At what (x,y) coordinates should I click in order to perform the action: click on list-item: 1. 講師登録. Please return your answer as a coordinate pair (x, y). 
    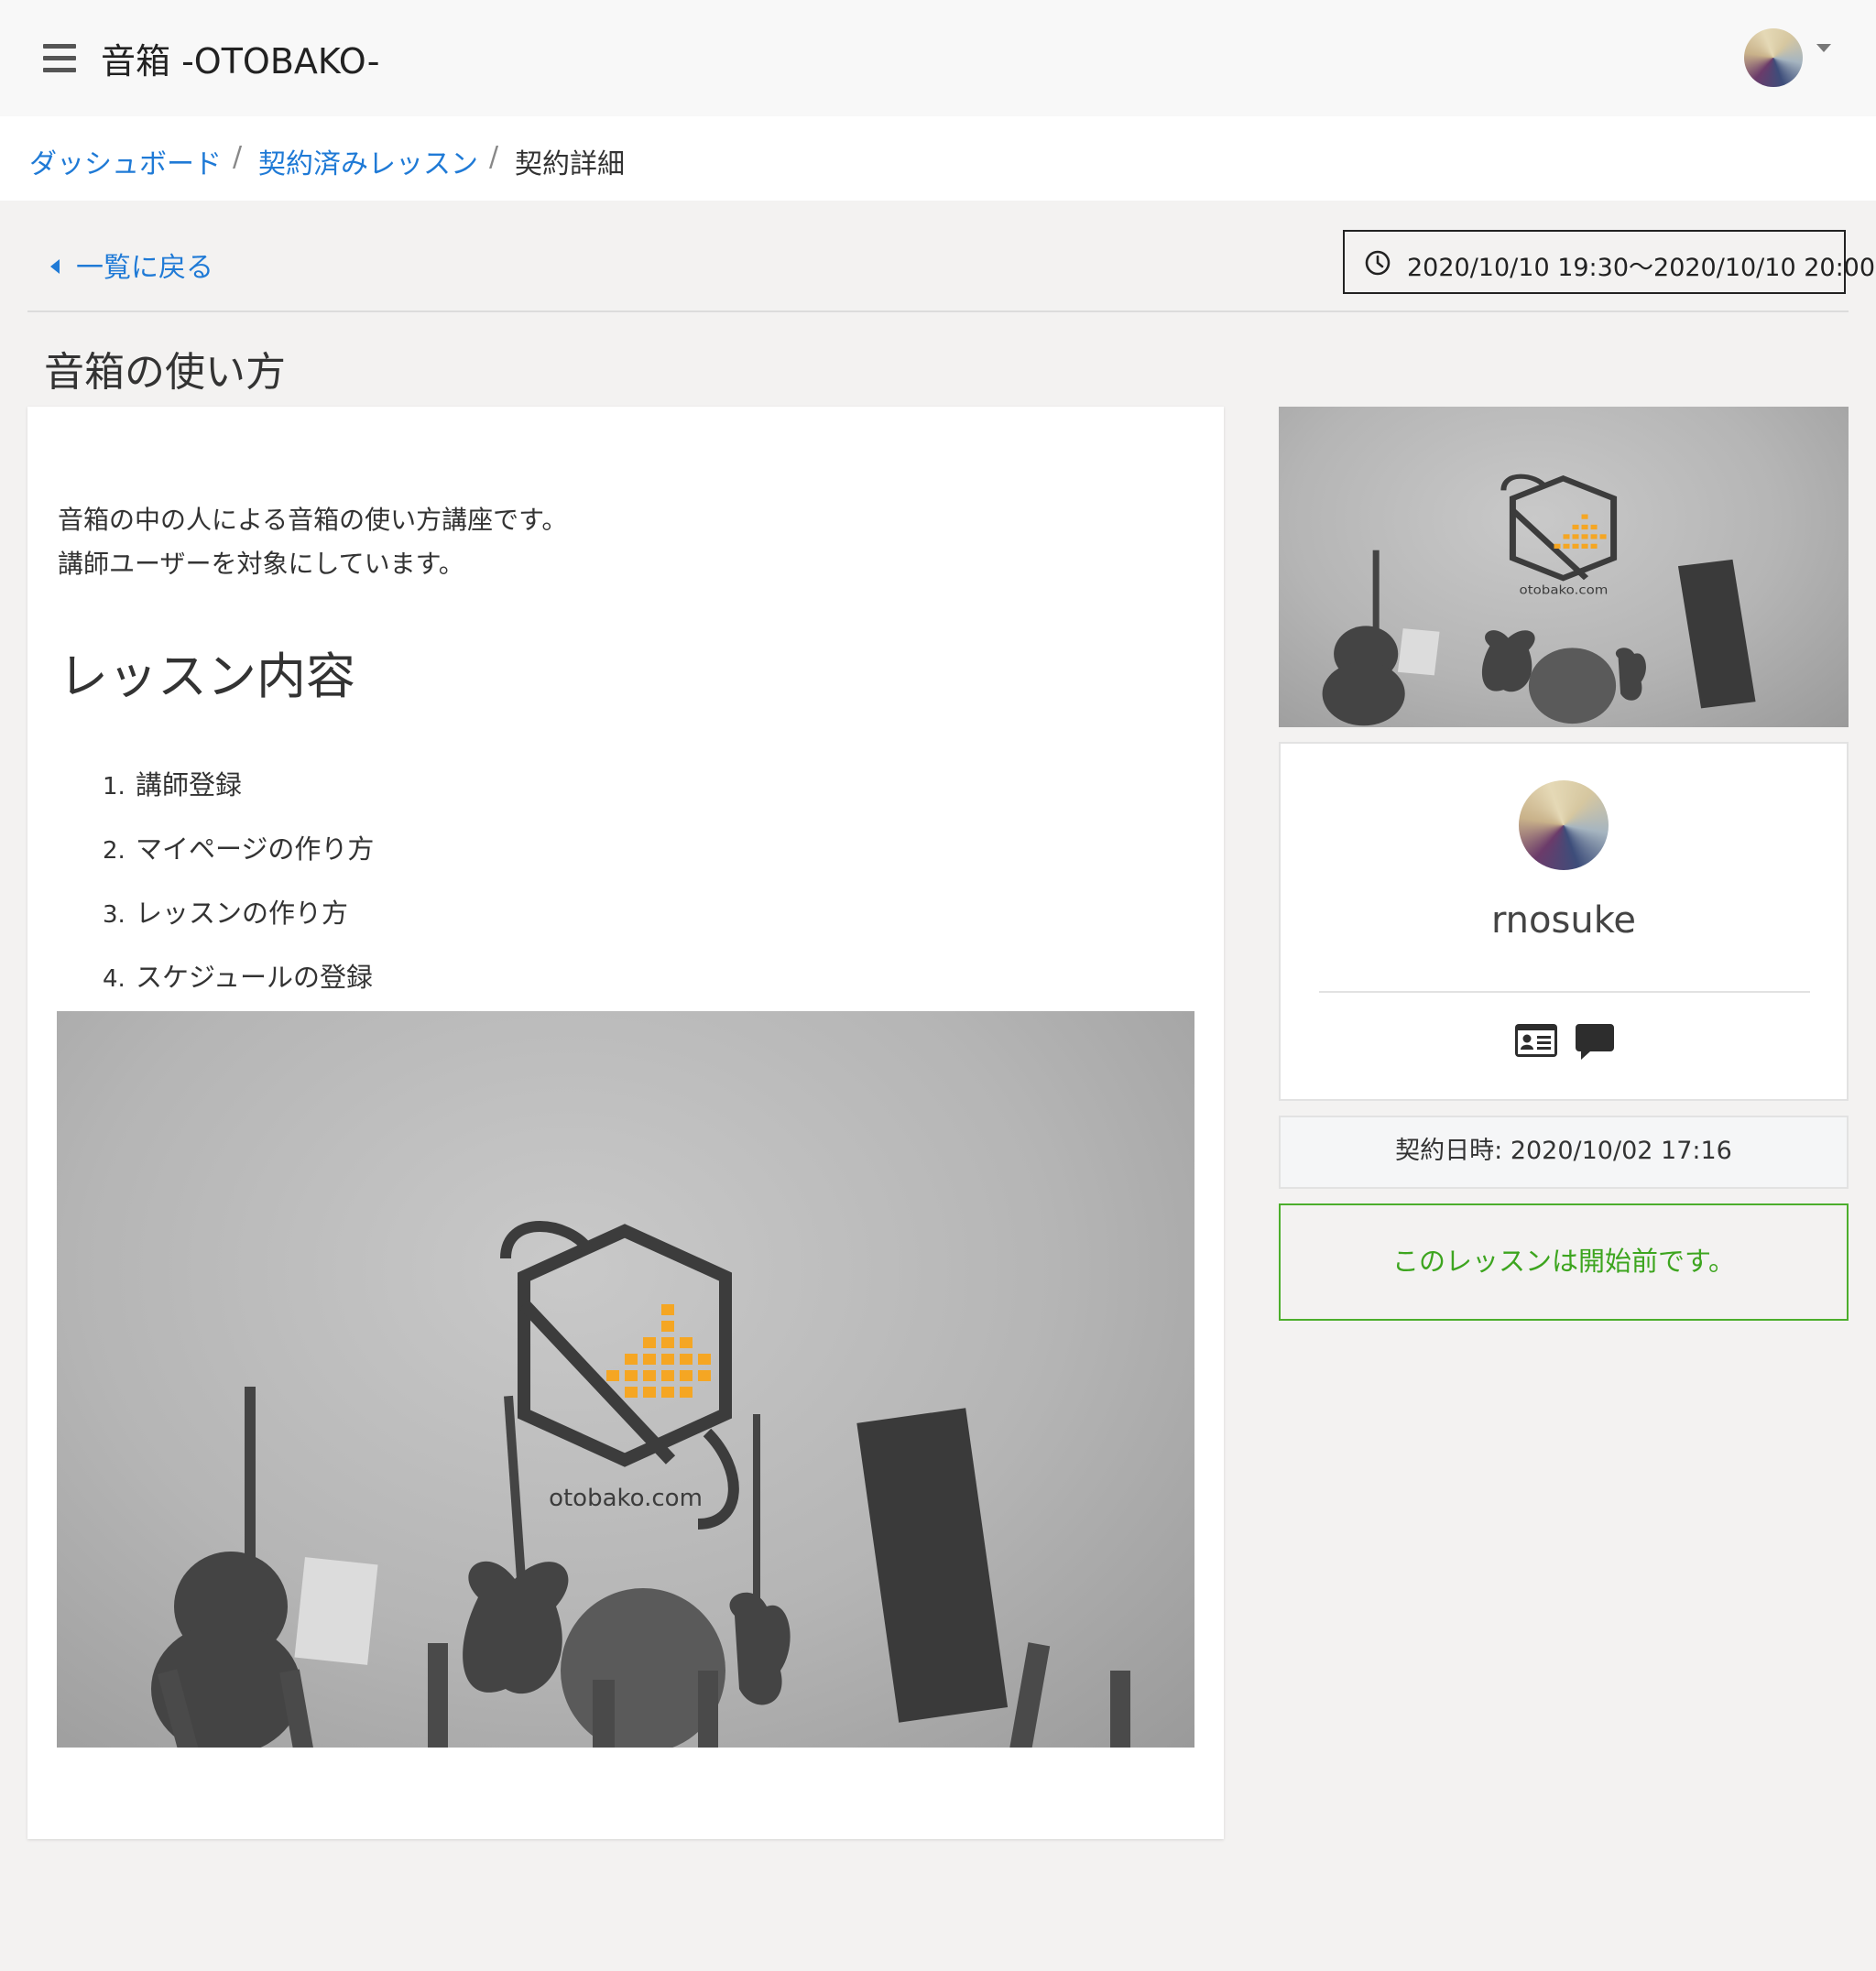
    Looking at the image, I should click on (173, 784).